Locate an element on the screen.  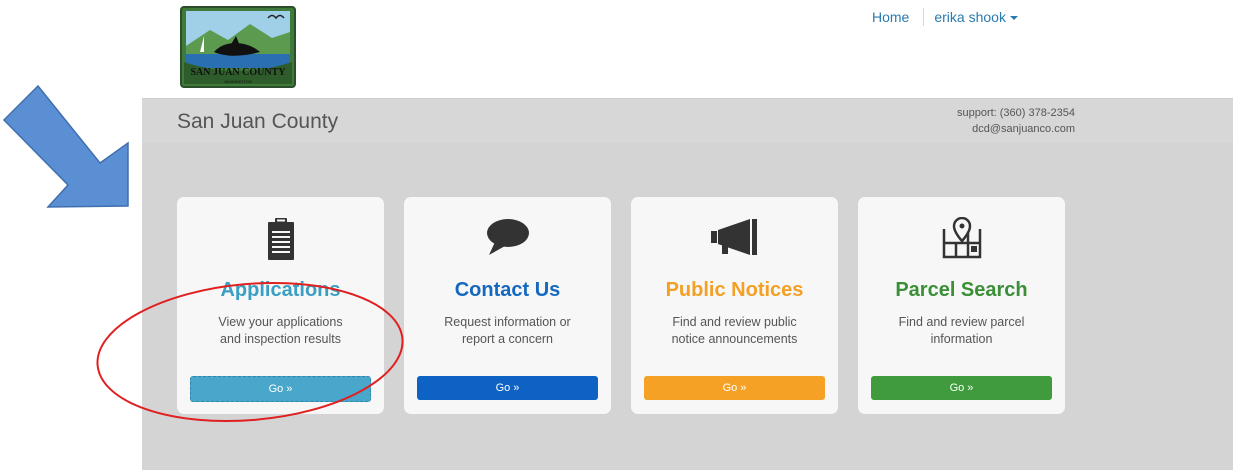
top-navigation: Home erika shook is located at coordinates (945, 17).